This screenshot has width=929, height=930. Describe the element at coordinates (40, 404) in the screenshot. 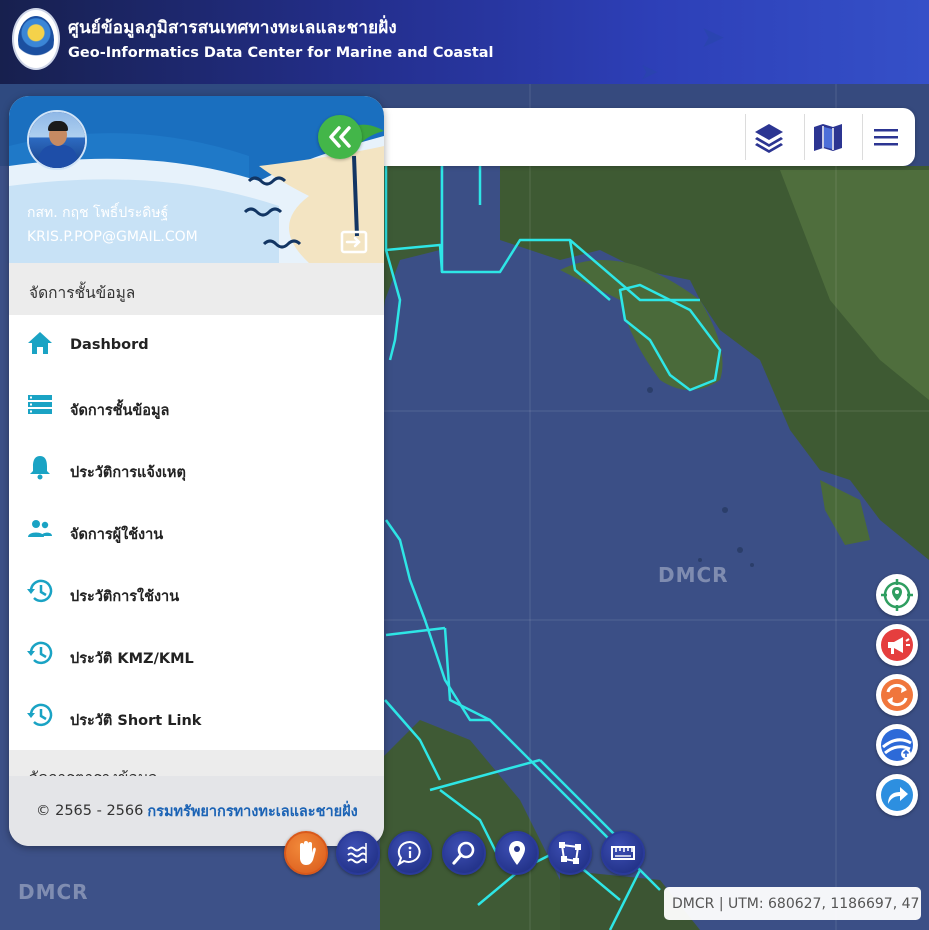

I see `list-icon` at that location.